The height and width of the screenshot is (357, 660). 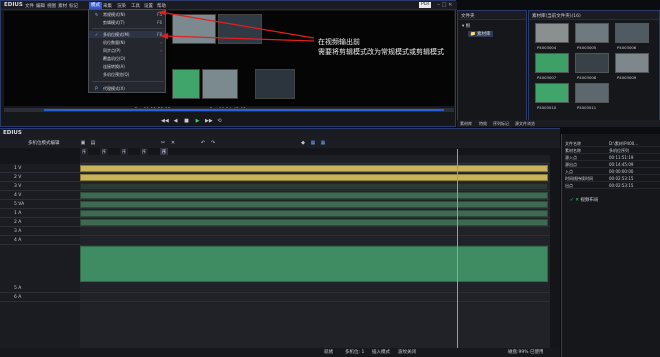 I want to click on track-header: 3 V, so click(x=40, y=186).